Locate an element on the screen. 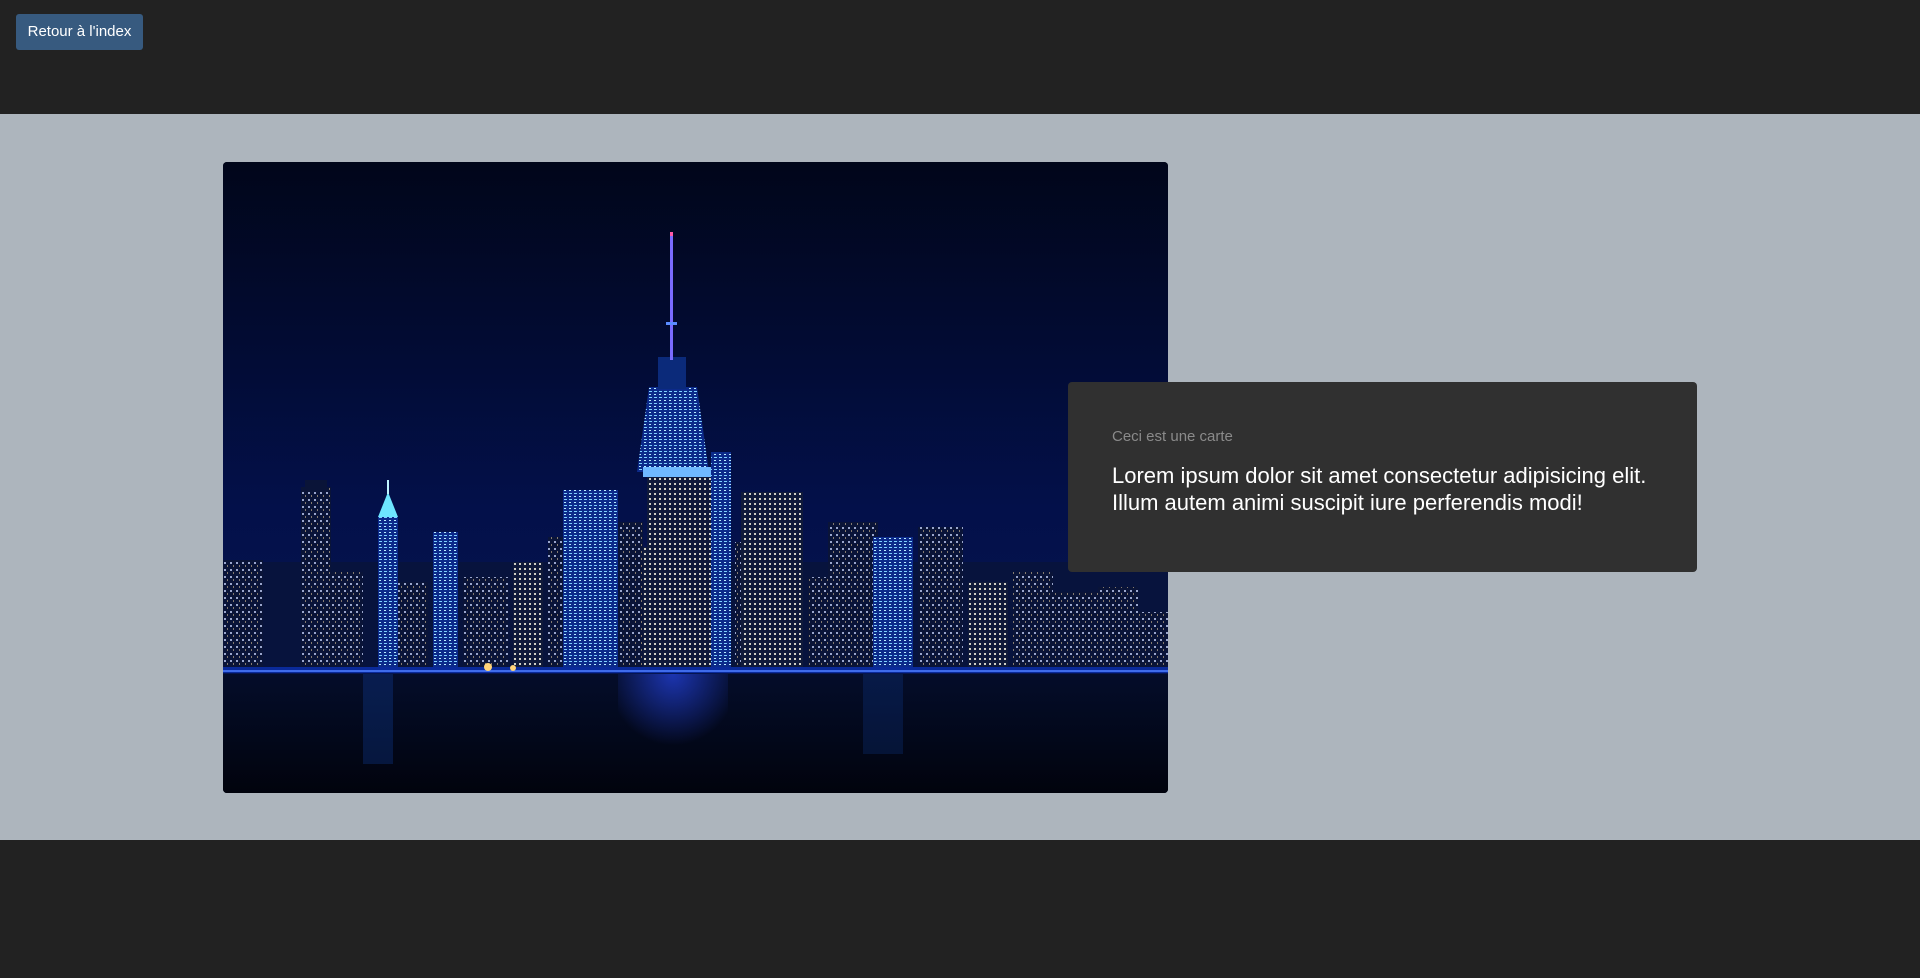 This screenshot has width=1920, height=978. back-to-index-button: Retour à l'index is located at coordinates (79, 32).